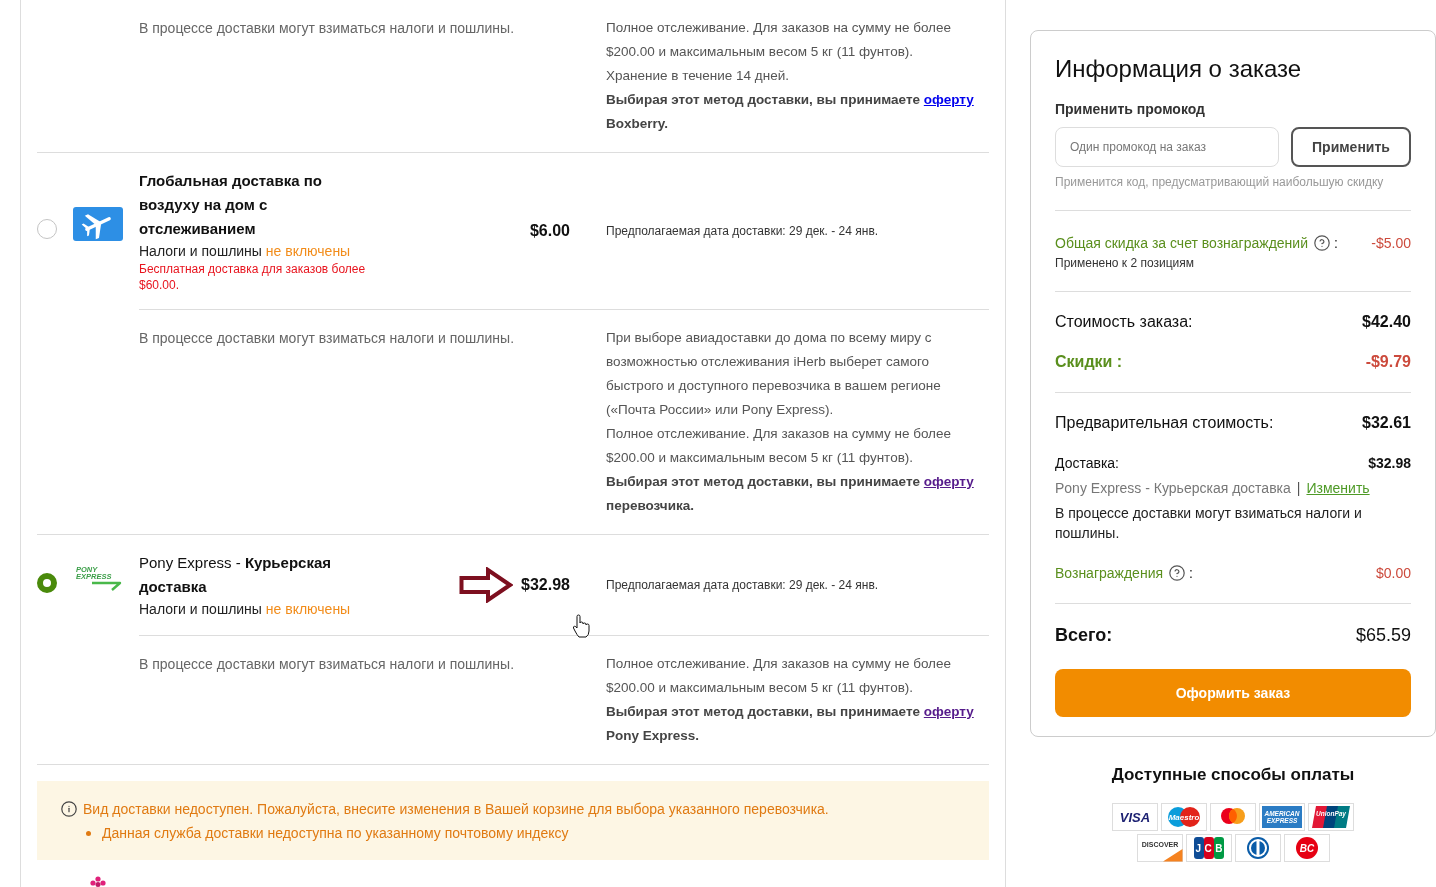 The width and height of the screenshot is (1436, 887). What do you see at coordinates (698, 76) in the screenshot?
I see `shipping-description: Хранение в течение 14 дней.` at bounding box center [698, 76].